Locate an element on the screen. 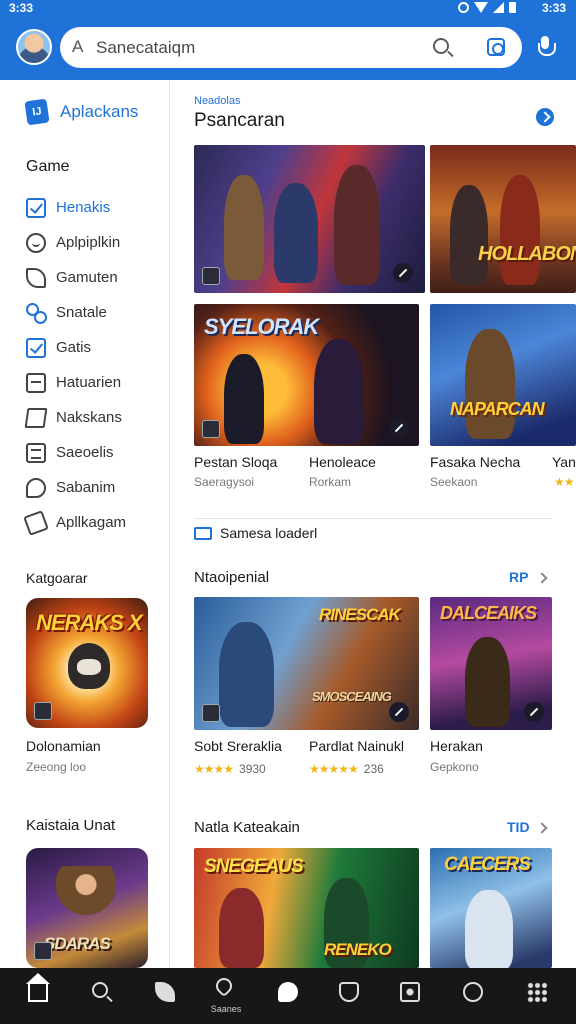 This screenshot has height=1024, width=576. more-dots-icon is located at coordinates (537, 992).